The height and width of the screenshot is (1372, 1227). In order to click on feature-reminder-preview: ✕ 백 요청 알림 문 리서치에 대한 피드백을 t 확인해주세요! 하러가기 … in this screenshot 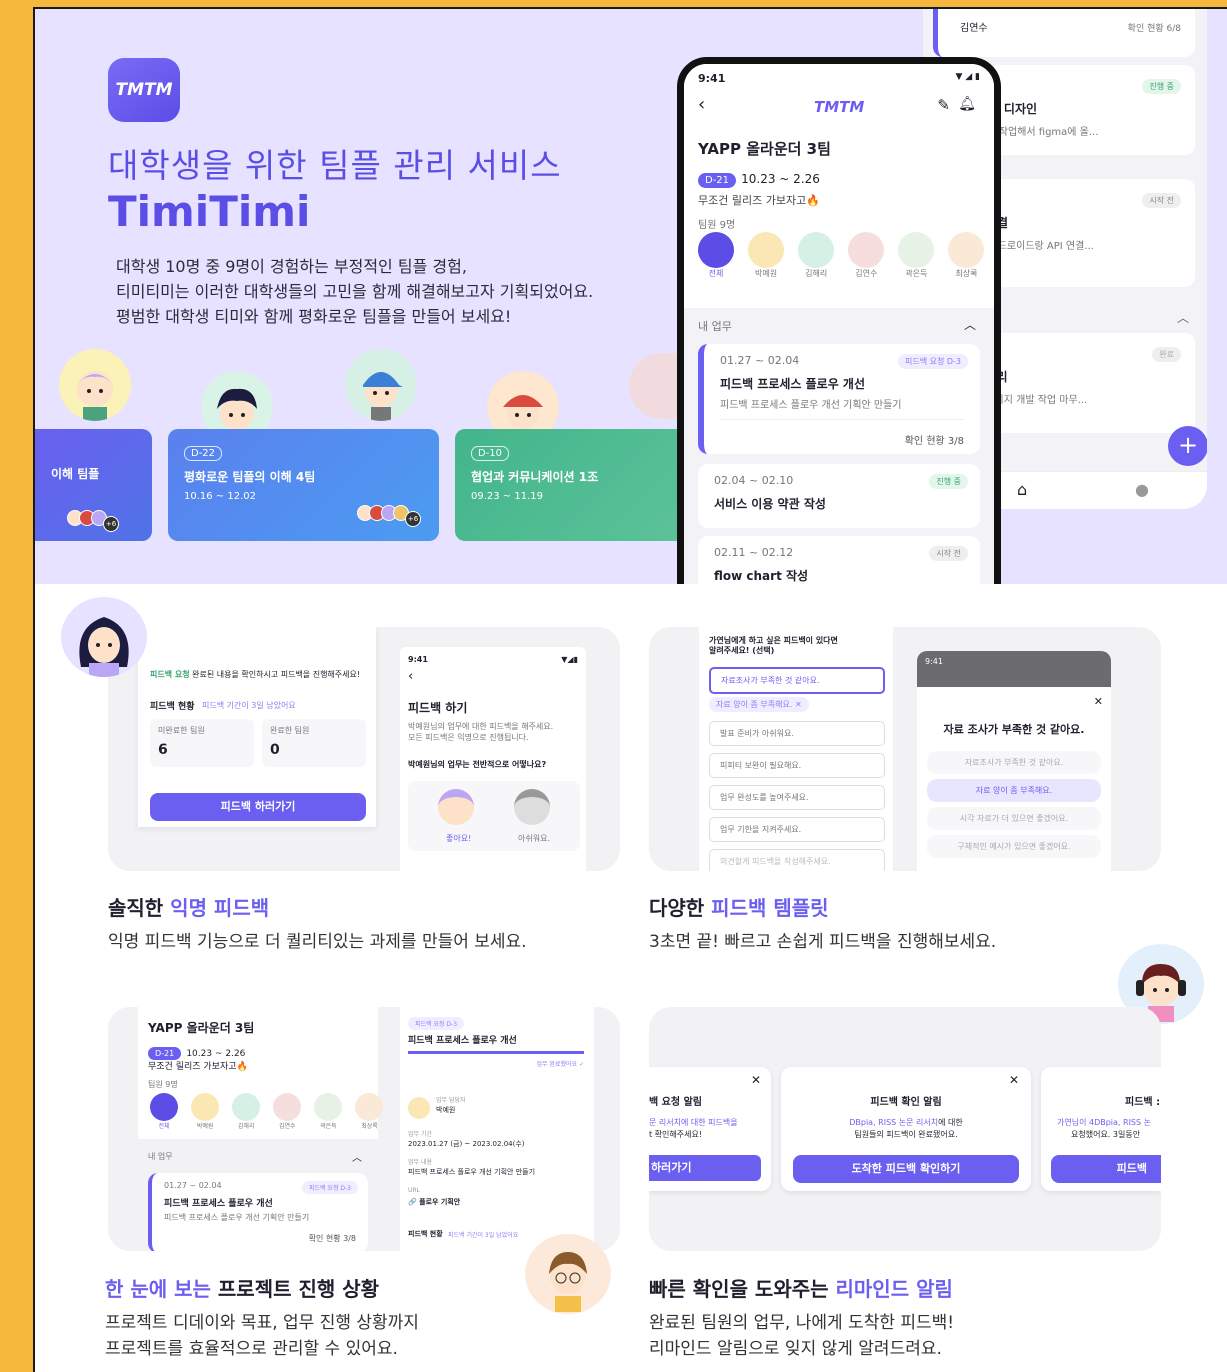, I will do `click(905, 1129)`.